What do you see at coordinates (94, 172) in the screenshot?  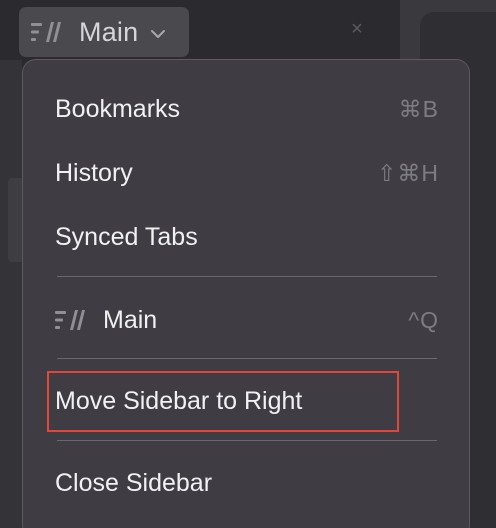 I see `menu-item-label: History` at bounding box center [94, 172].